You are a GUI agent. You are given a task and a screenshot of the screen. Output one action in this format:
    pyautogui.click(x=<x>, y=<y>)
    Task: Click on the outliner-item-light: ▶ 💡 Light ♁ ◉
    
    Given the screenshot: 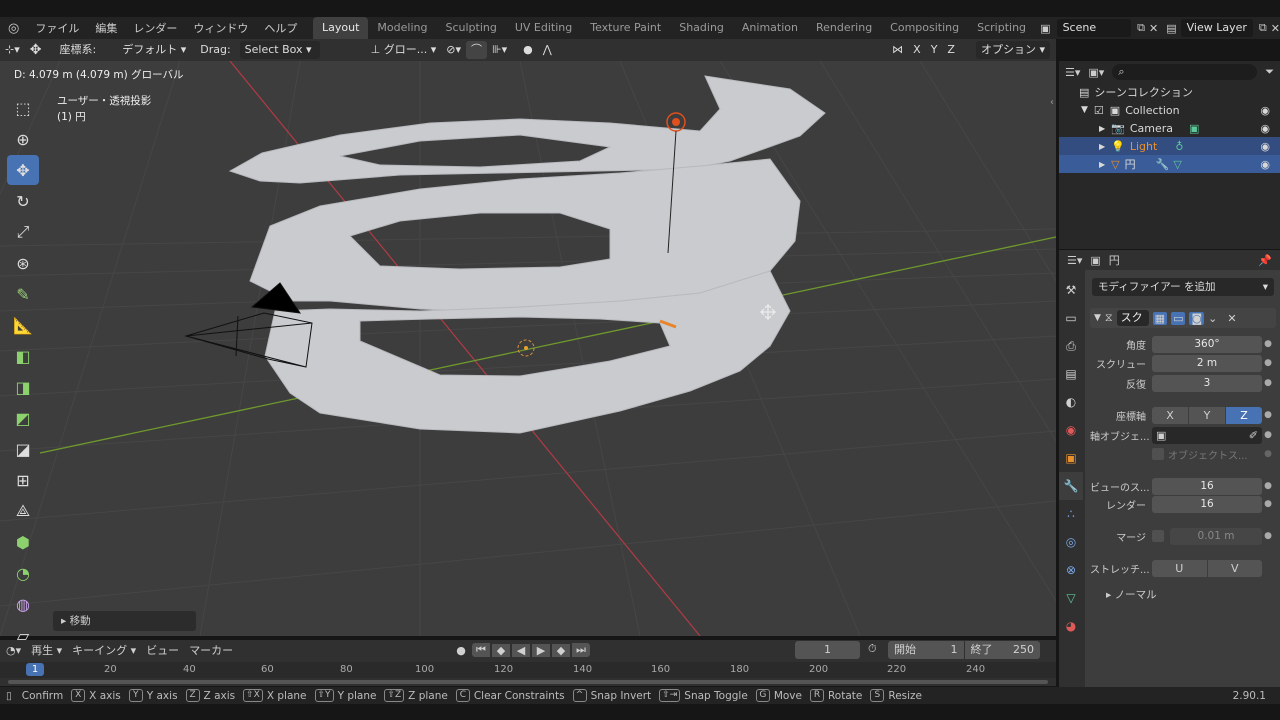 What is the action you would take?
    pyautogui.click(x=1169, y=146)
    